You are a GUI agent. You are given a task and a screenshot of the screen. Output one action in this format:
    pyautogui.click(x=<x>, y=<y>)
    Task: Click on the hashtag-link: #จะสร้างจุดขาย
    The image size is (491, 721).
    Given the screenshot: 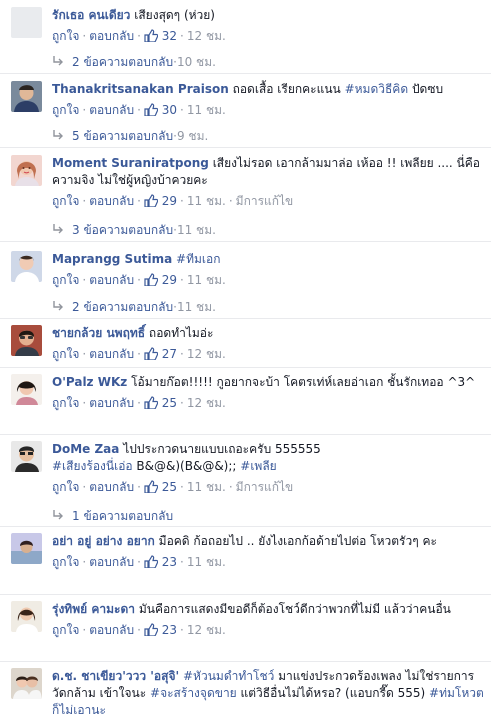 What is the action you would take?
    pyautogui.click(x=193, y=693)
    